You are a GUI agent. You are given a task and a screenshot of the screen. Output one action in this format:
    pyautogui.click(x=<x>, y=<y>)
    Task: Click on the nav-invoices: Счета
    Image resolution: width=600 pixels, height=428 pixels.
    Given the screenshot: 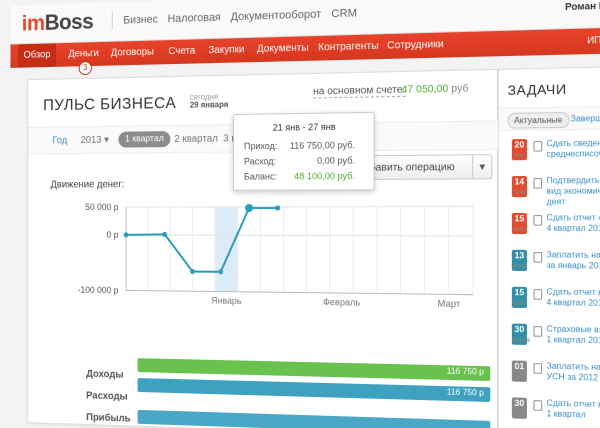 What is the action you would take?
    pyautogui.click(x=181, y=51)
    